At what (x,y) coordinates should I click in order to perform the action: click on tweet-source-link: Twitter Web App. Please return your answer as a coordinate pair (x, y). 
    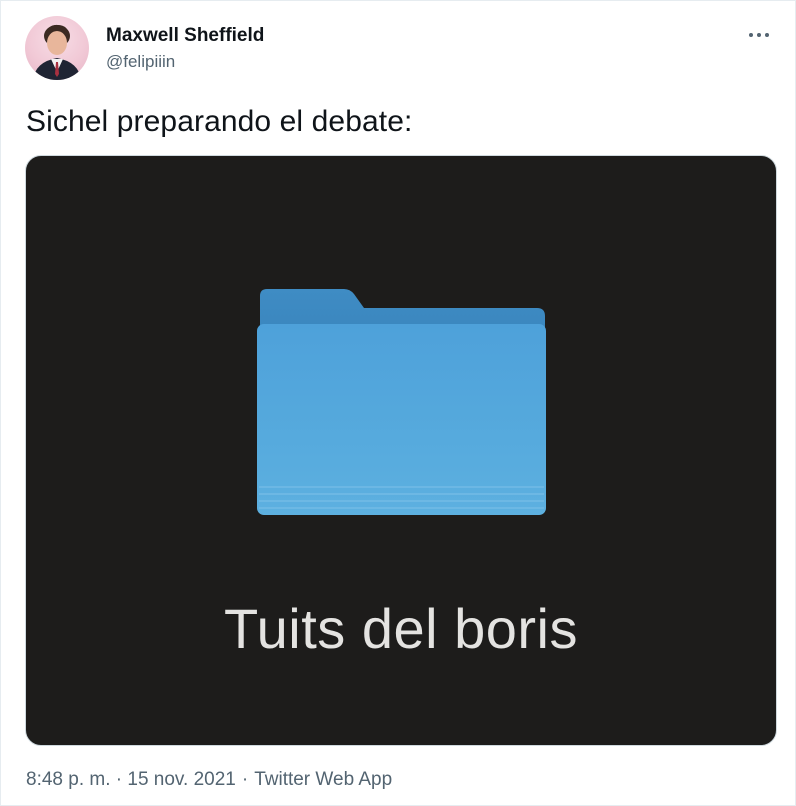
    Looking at the image, I should click on (323, 780).